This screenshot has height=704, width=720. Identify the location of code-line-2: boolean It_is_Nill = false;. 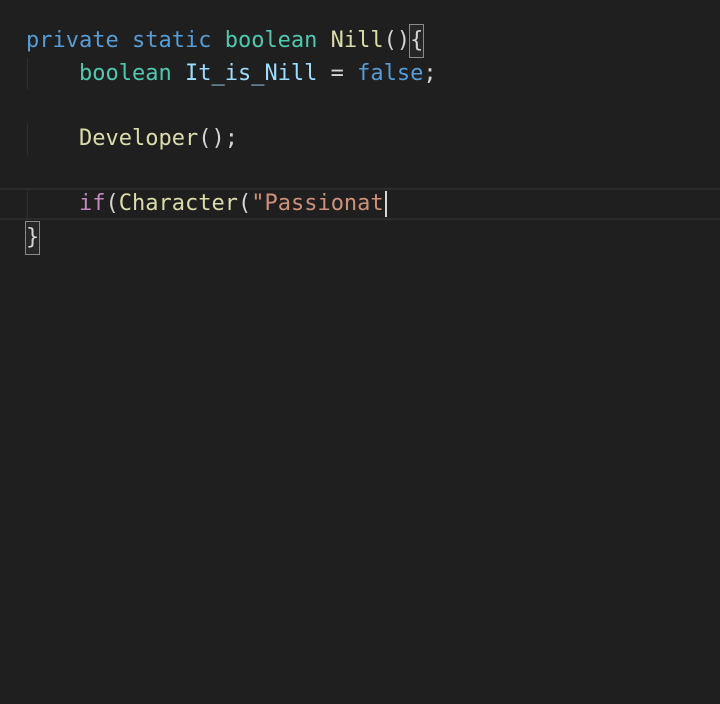
(231, 74).